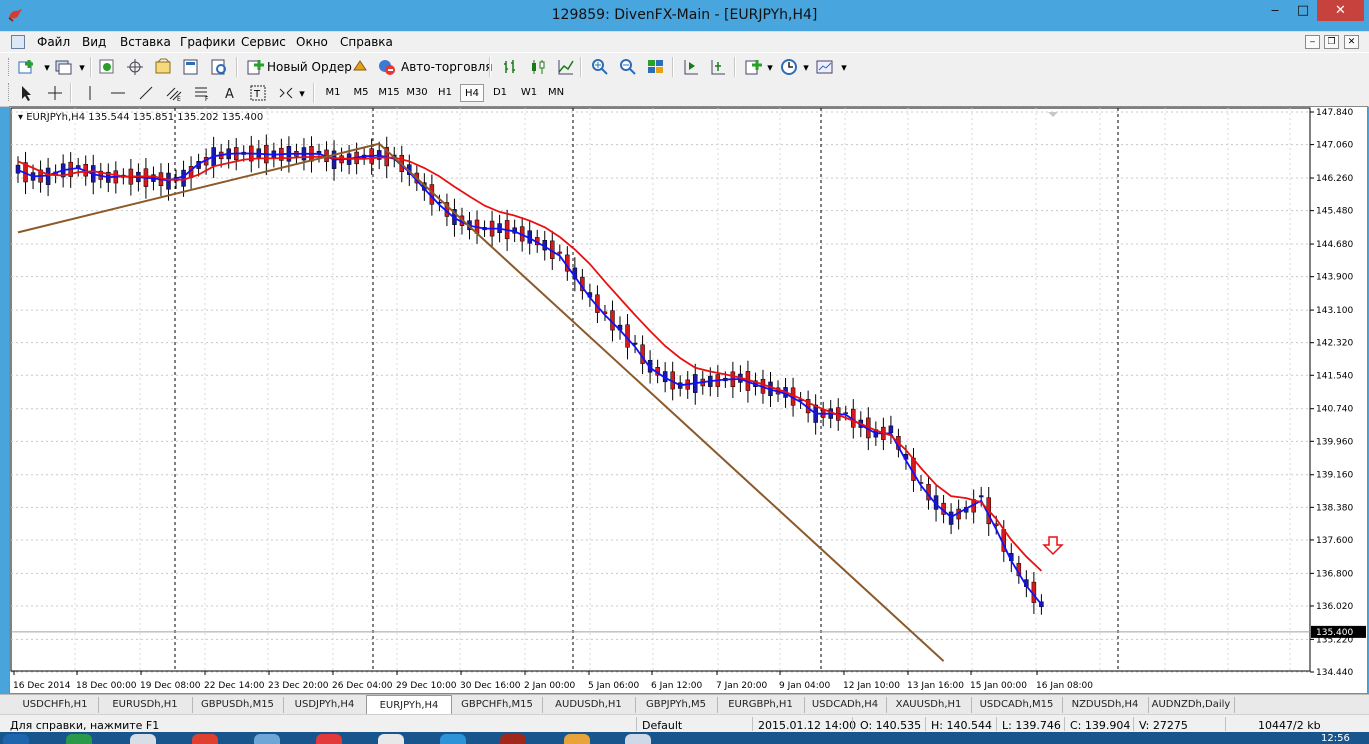 This screenshot has height=744, width=1369. I want to click on zoom-out-icon, so click(628, 67).